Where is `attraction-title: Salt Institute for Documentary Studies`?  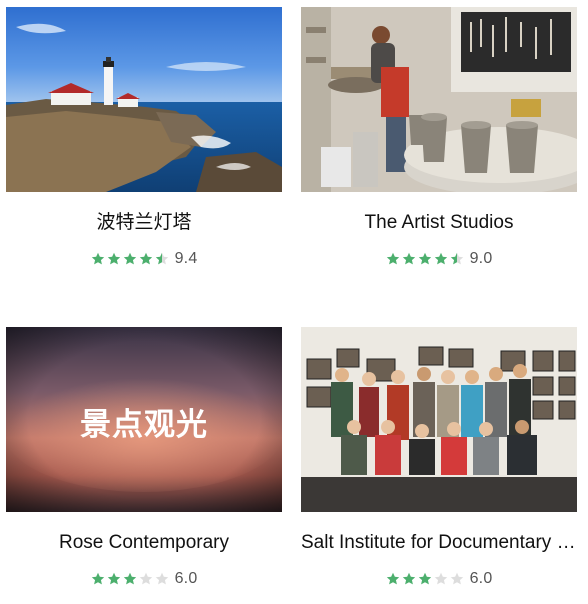
attraction-title: Salt Institute for Documentary Studies is located at coordinates (439, 543).